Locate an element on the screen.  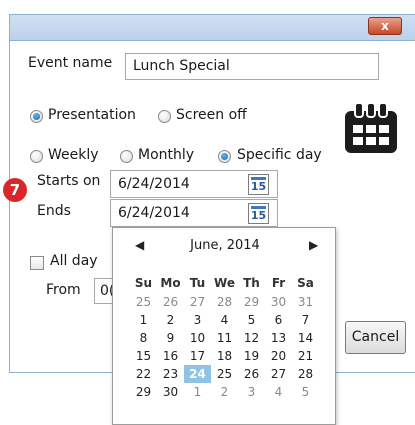
calendar-day: 9 is located at coordinates (170, 338).